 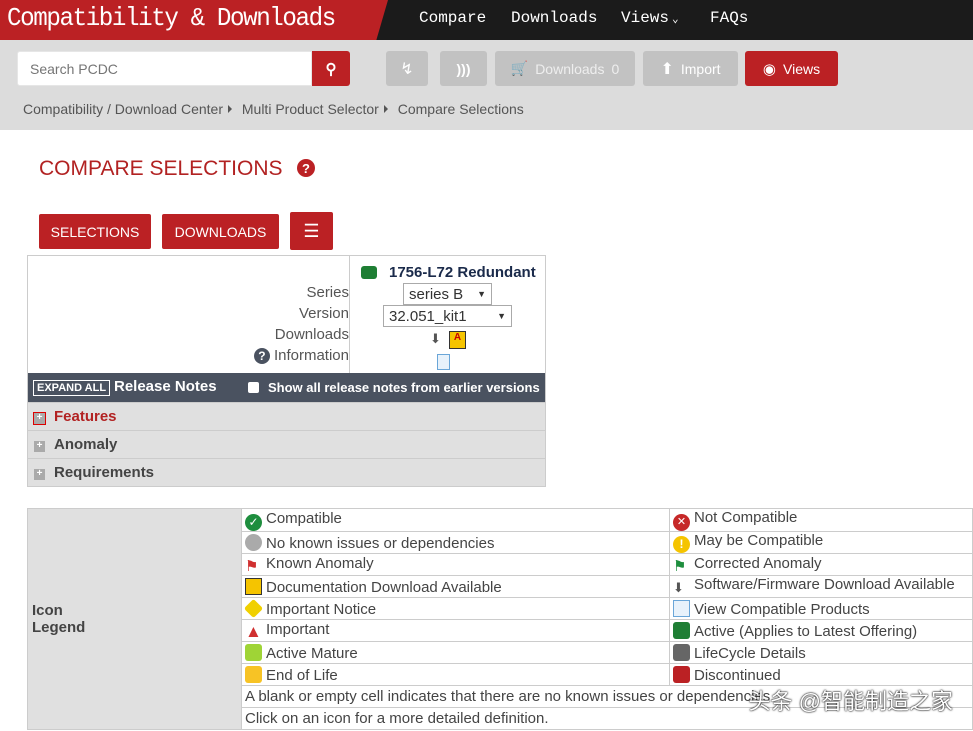 I want to click on legend-software-download: ⬇ Software/Firmware Download Available, so click(x=821, y=586).